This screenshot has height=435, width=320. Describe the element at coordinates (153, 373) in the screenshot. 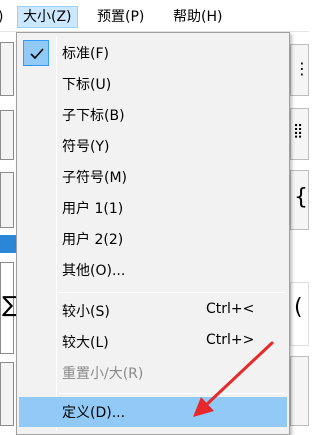

I see `menu-item-reset-size: 重置小/大(R)` at that location.